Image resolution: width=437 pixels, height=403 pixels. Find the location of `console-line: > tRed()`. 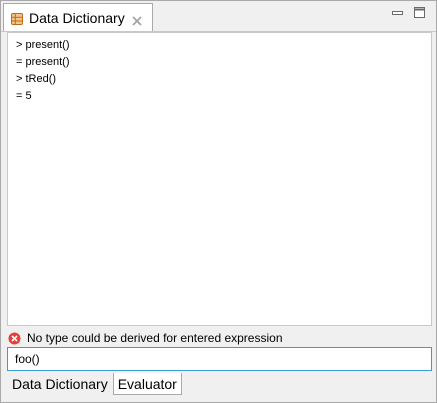

console-line: > tRed() is located at coordinates (36, 79).